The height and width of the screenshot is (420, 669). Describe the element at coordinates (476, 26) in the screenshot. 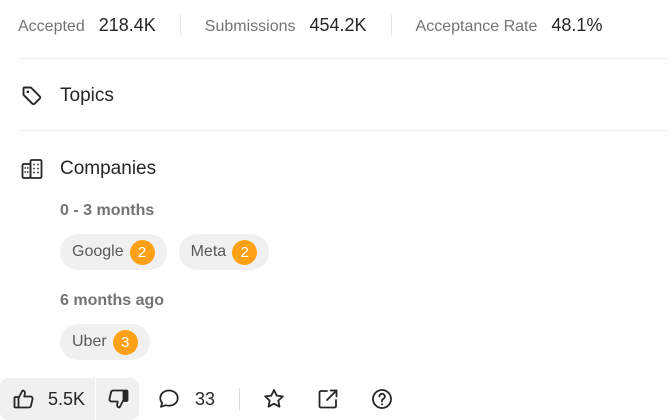

I see `acceptance-rate-label: Acceptance Rate` at that location.